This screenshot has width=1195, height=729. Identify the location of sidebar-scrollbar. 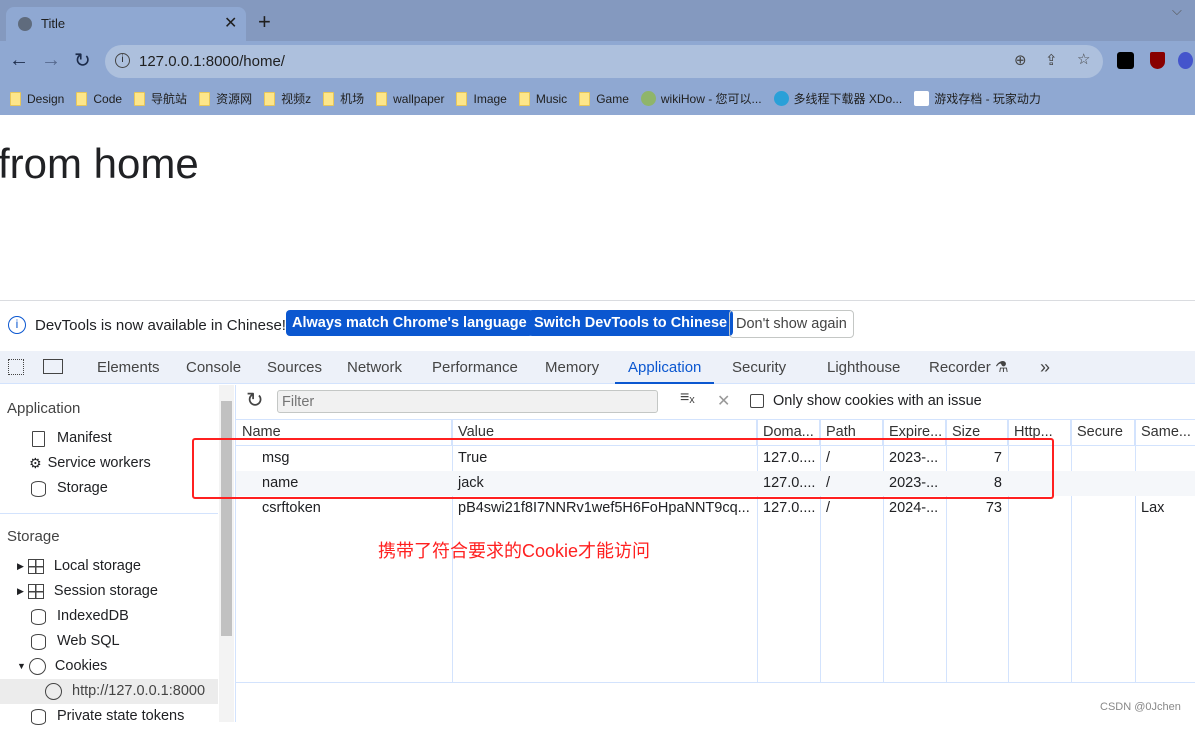
(226, 553).